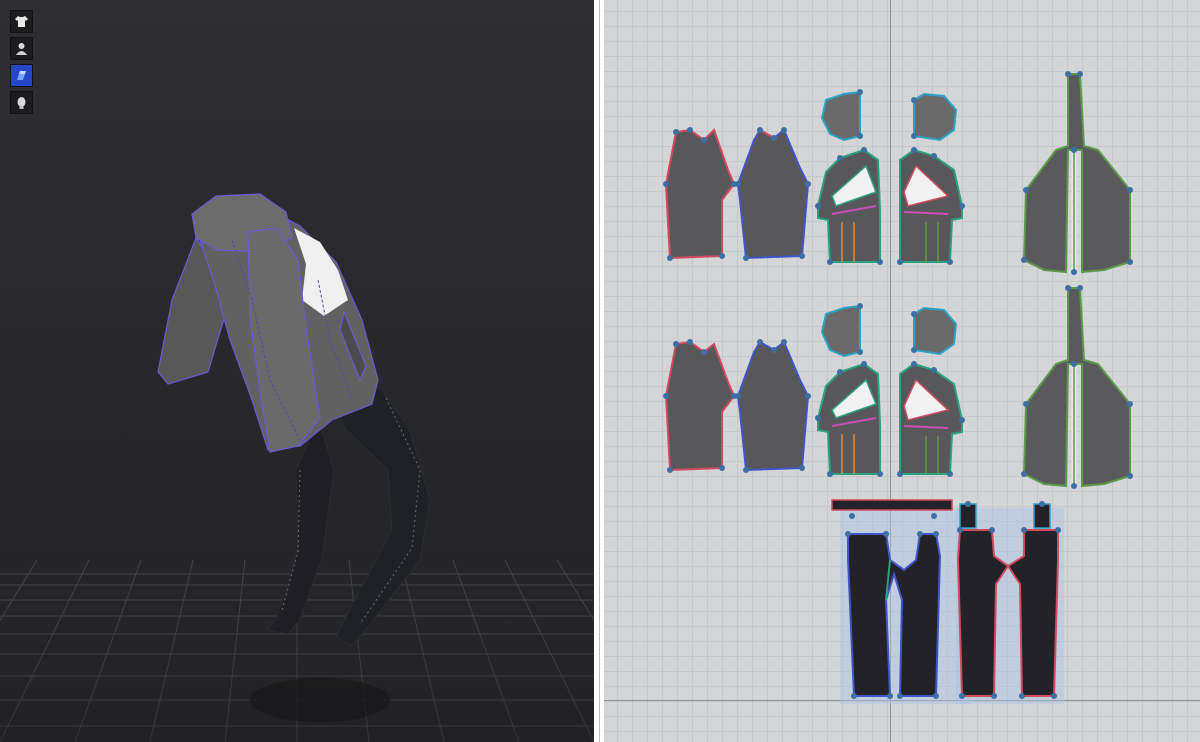 The width and height of the screenshot is (1200, 742). Describe the element at coordinates (1010, 602) in the screenshot. I see `pattern-piece-pants-back` at that location.